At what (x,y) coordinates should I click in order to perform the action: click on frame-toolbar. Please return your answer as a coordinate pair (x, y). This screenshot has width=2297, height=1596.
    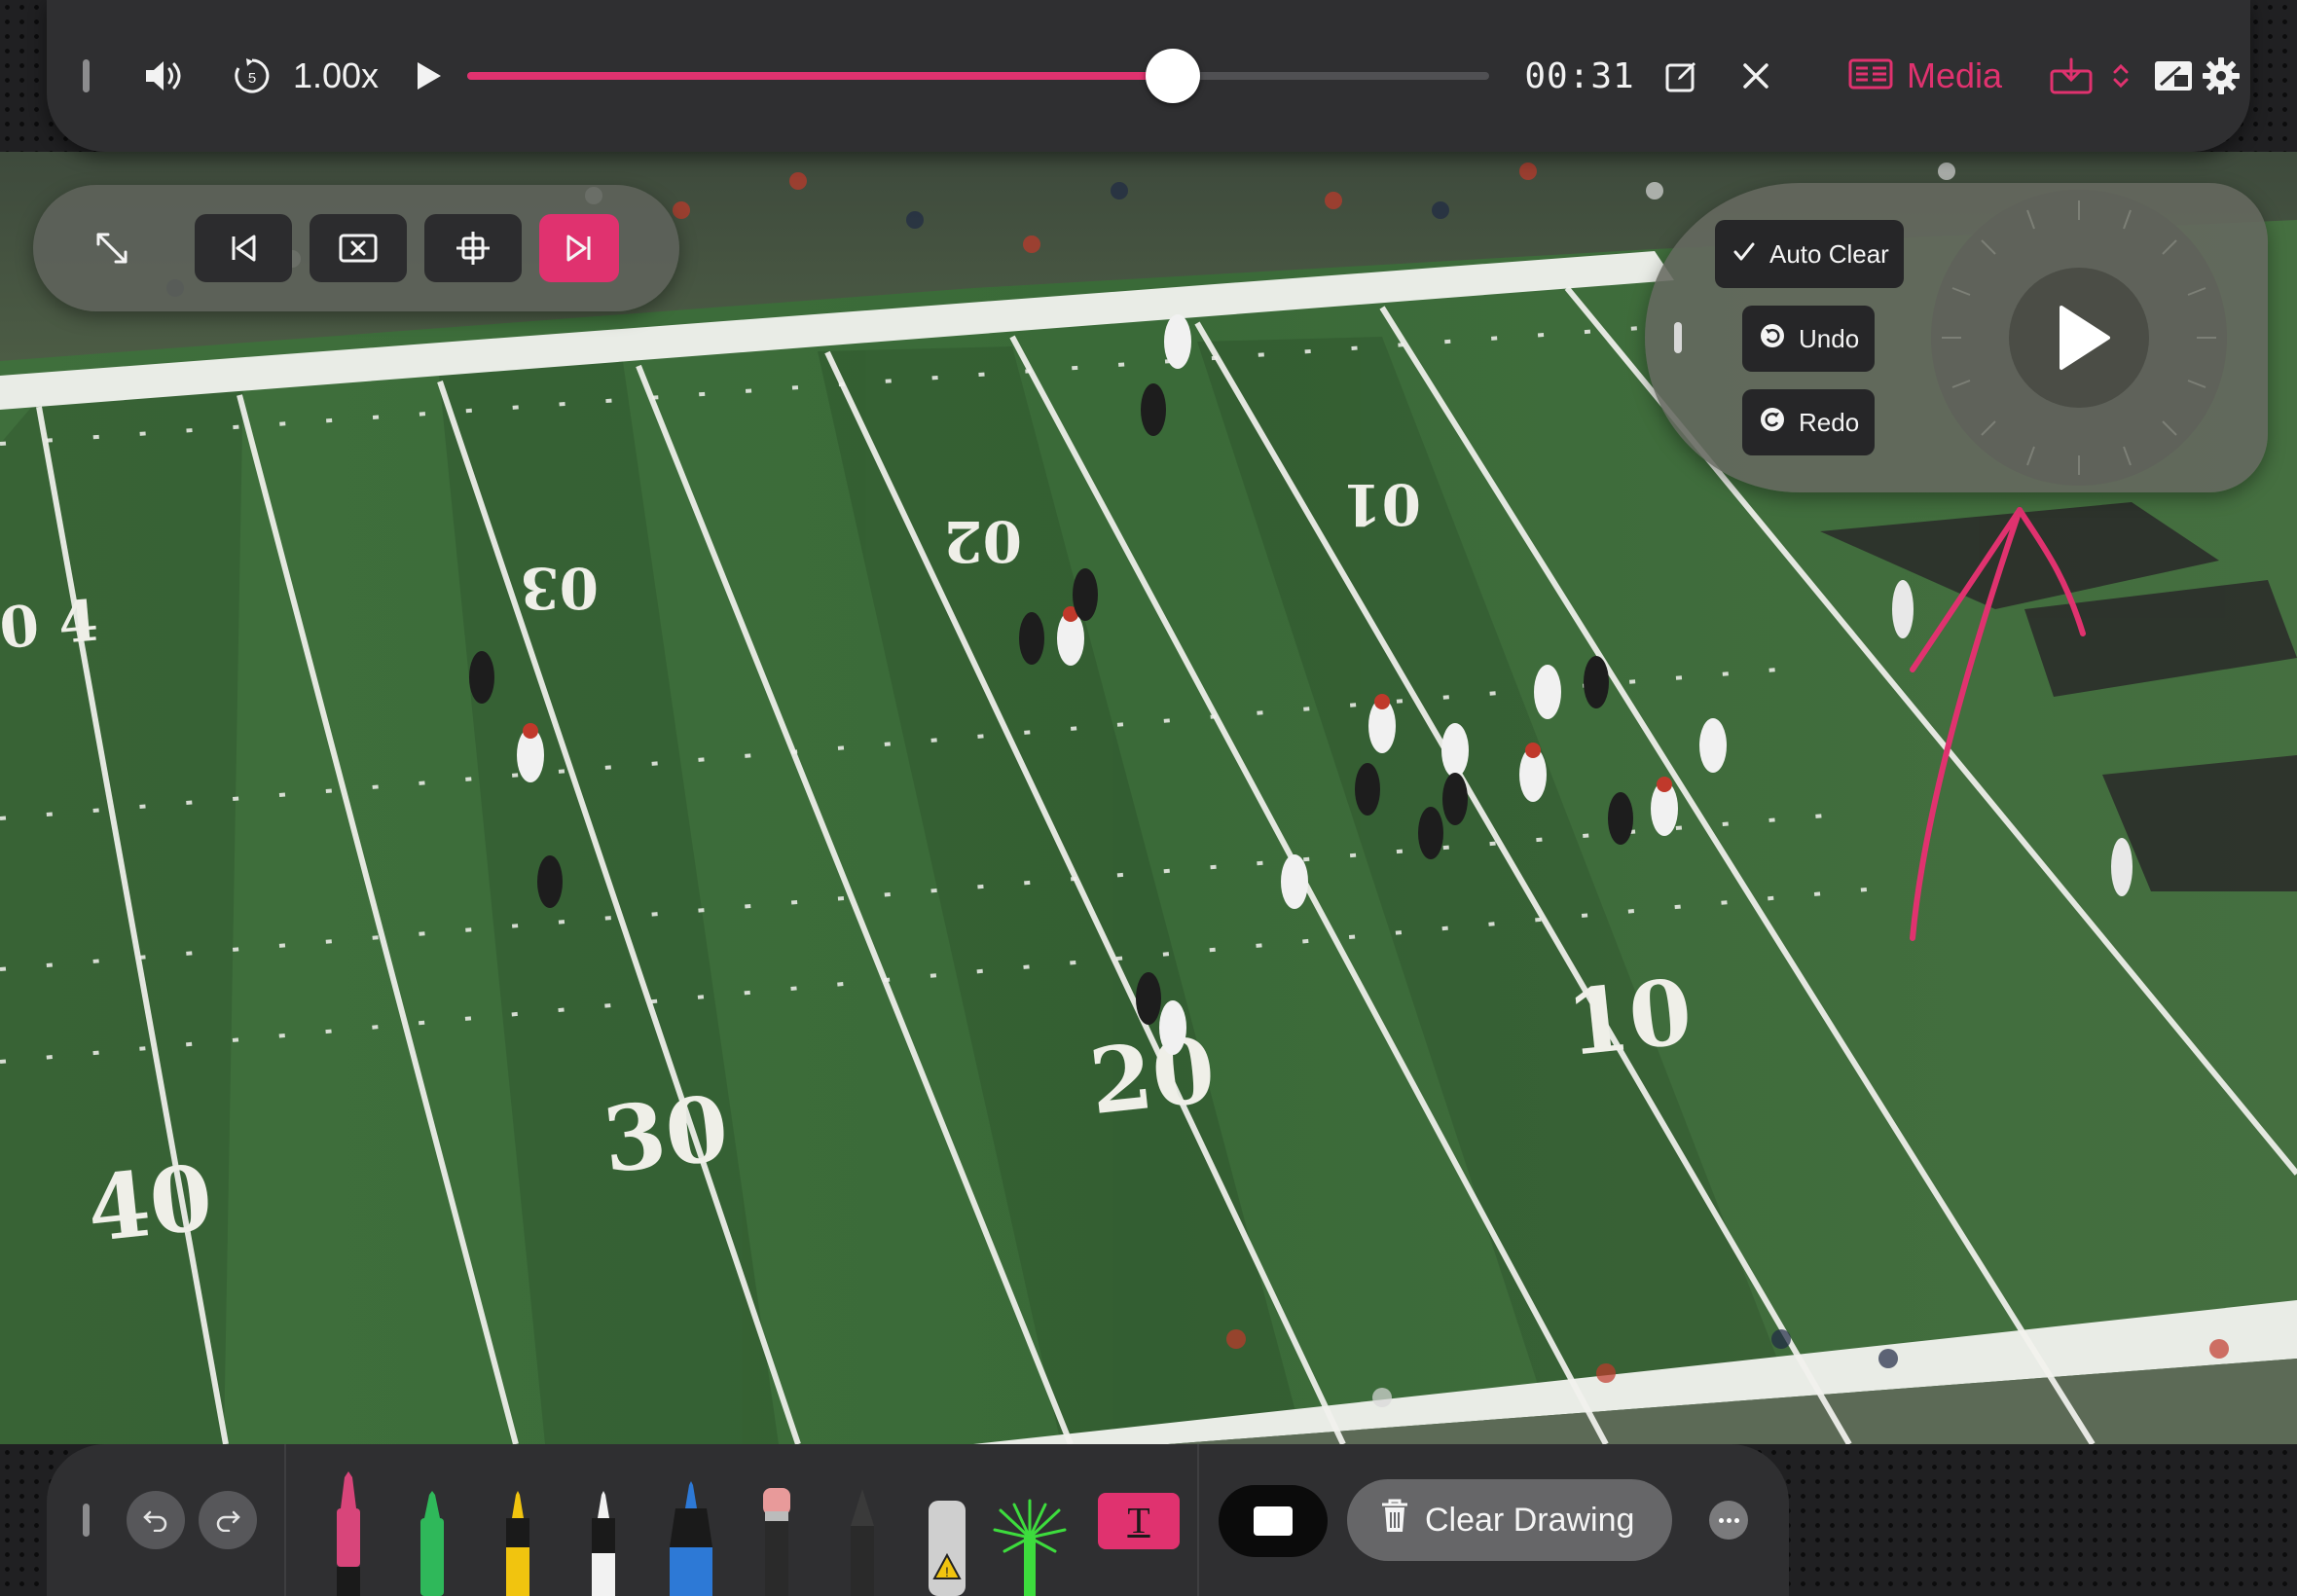
    Looking at the image, I should click on (356, 248).